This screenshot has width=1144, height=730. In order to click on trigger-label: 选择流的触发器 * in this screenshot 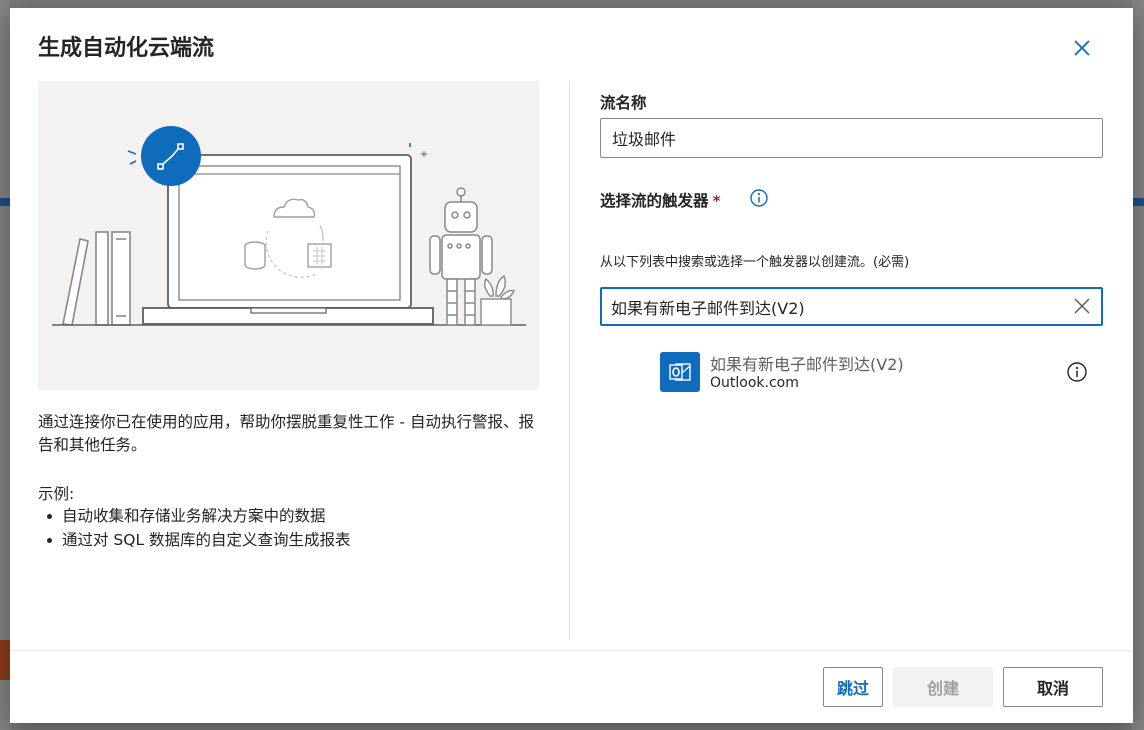, I will do `click(660, 200)`.